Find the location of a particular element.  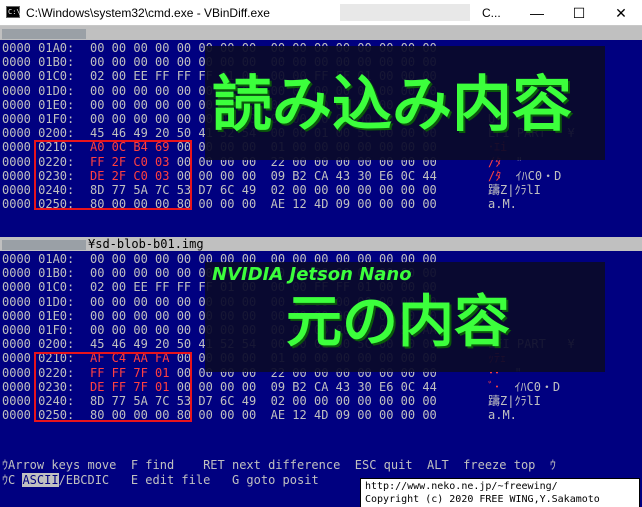

help-line-2: ｳC ASCII/EBCDIC E edit file G goto posit is located at coordinates (160, 480).